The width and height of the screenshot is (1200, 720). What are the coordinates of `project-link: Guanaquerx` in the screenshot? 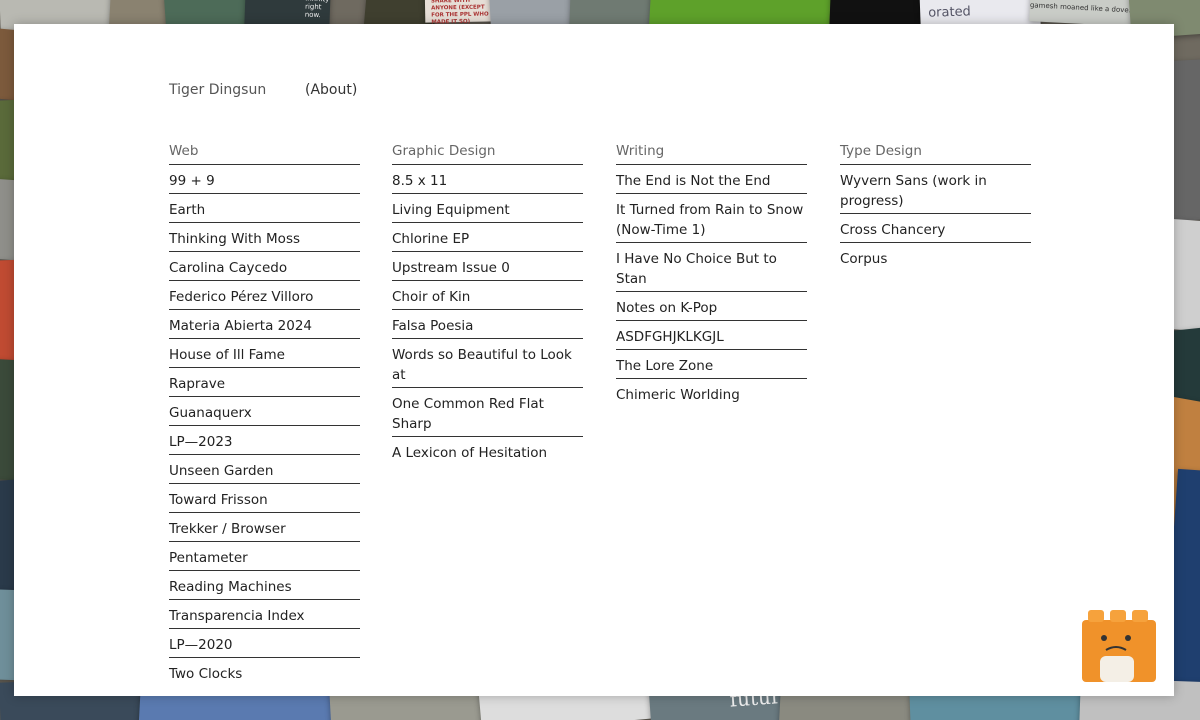 It's located at (264, 411).